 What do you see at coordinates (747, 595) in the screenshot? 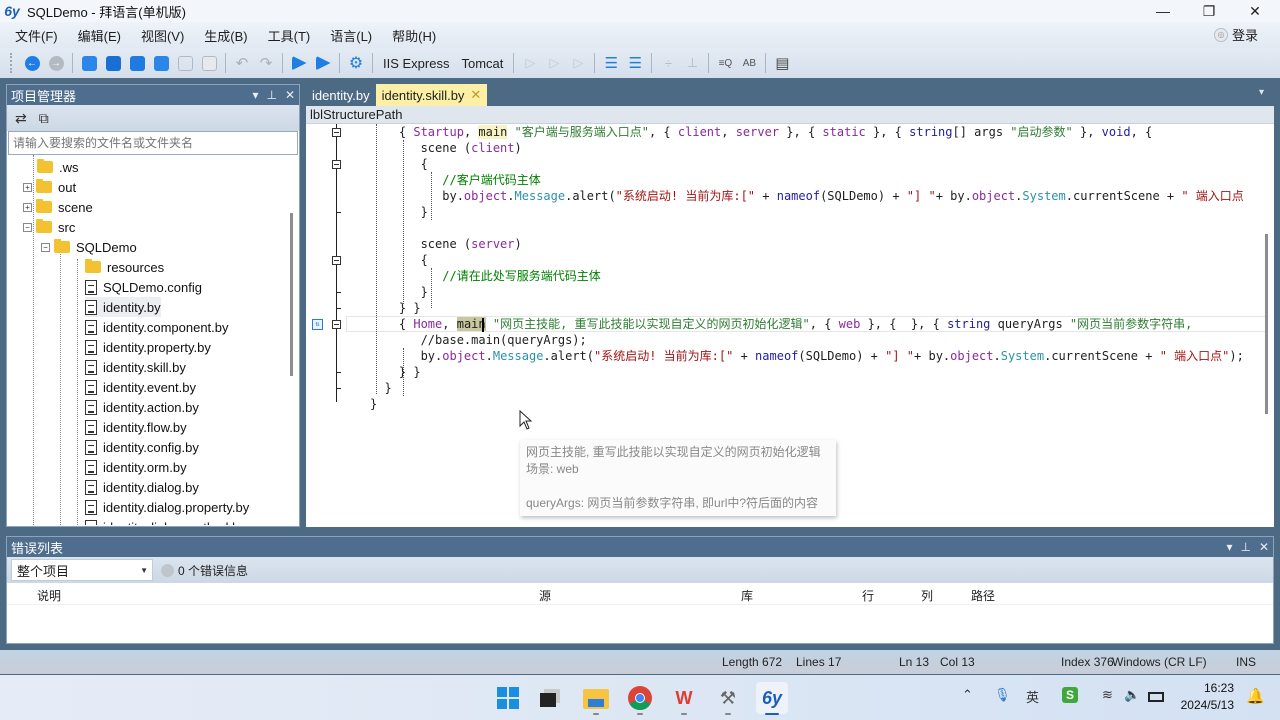
I see `column-library: 库` at bounding box center [747, 595].